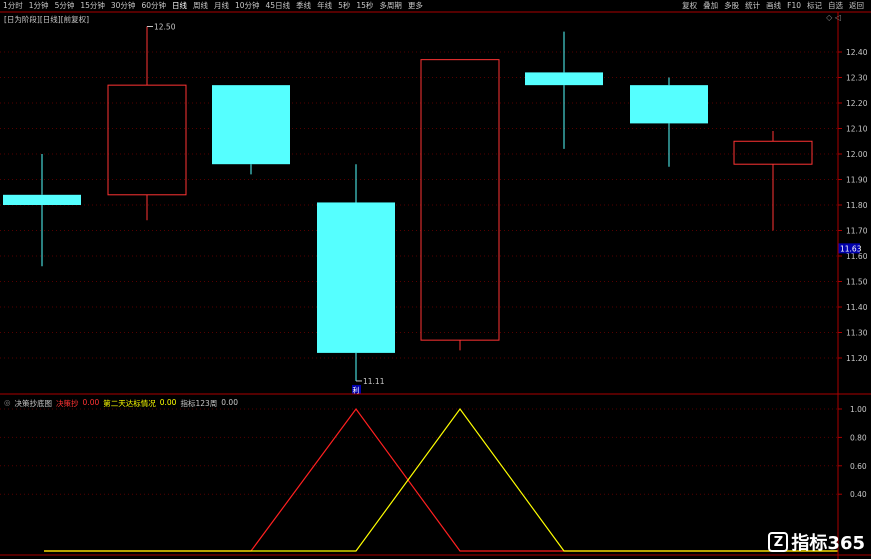 The image size is (871, 559). What do you see at coordinates (199, 403) in the screenshot?
I see `sub-legend-item-4: 指标123周` at bounding box center [199, 403].